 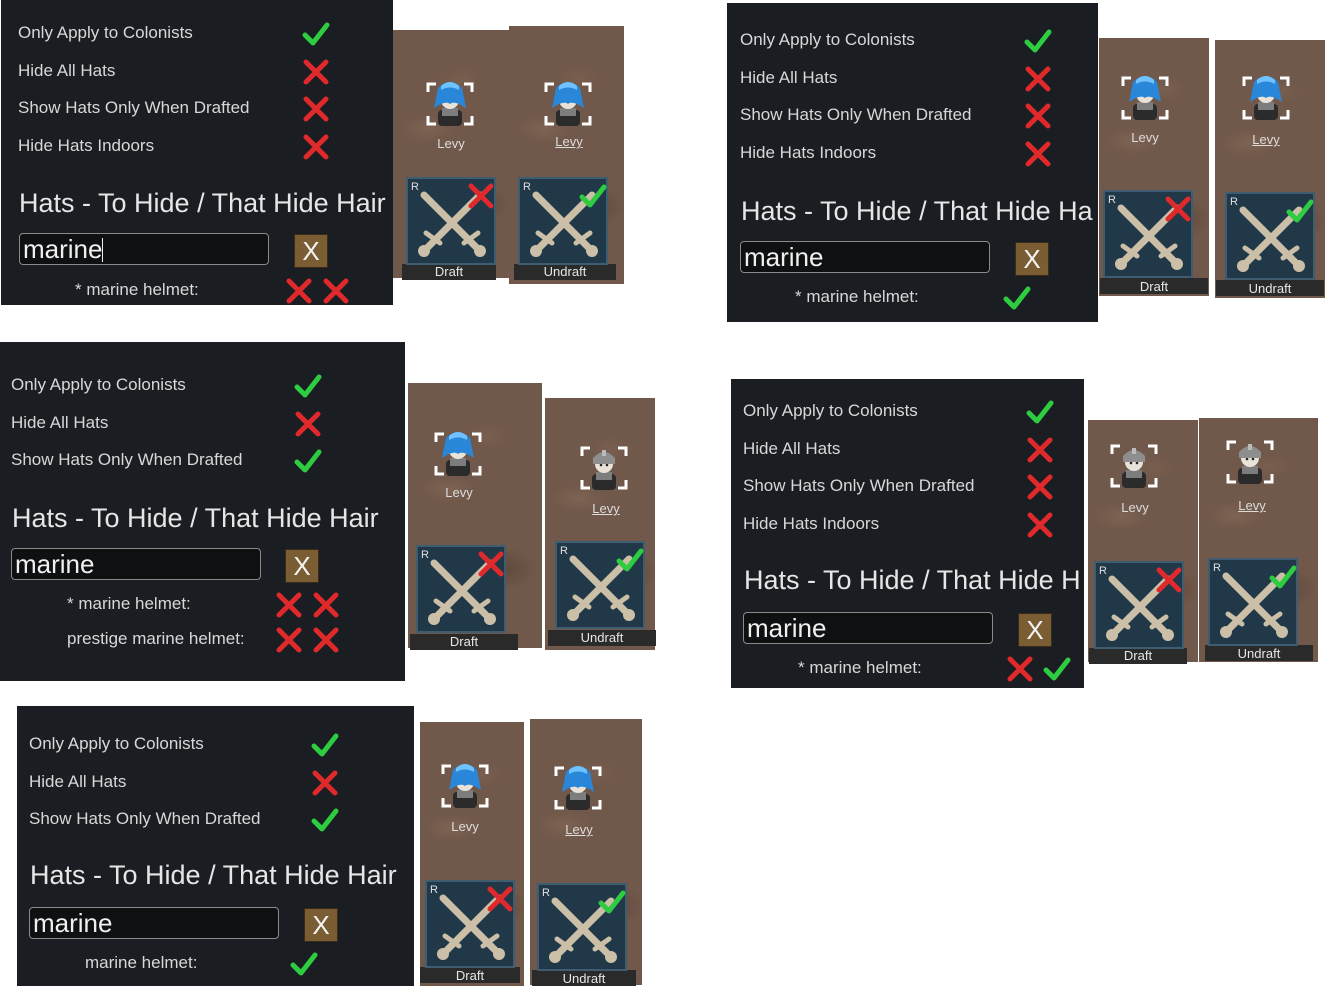 I want to click on section-heading: Hats - To Hide / That Hide H, so click(x=912, y=580).